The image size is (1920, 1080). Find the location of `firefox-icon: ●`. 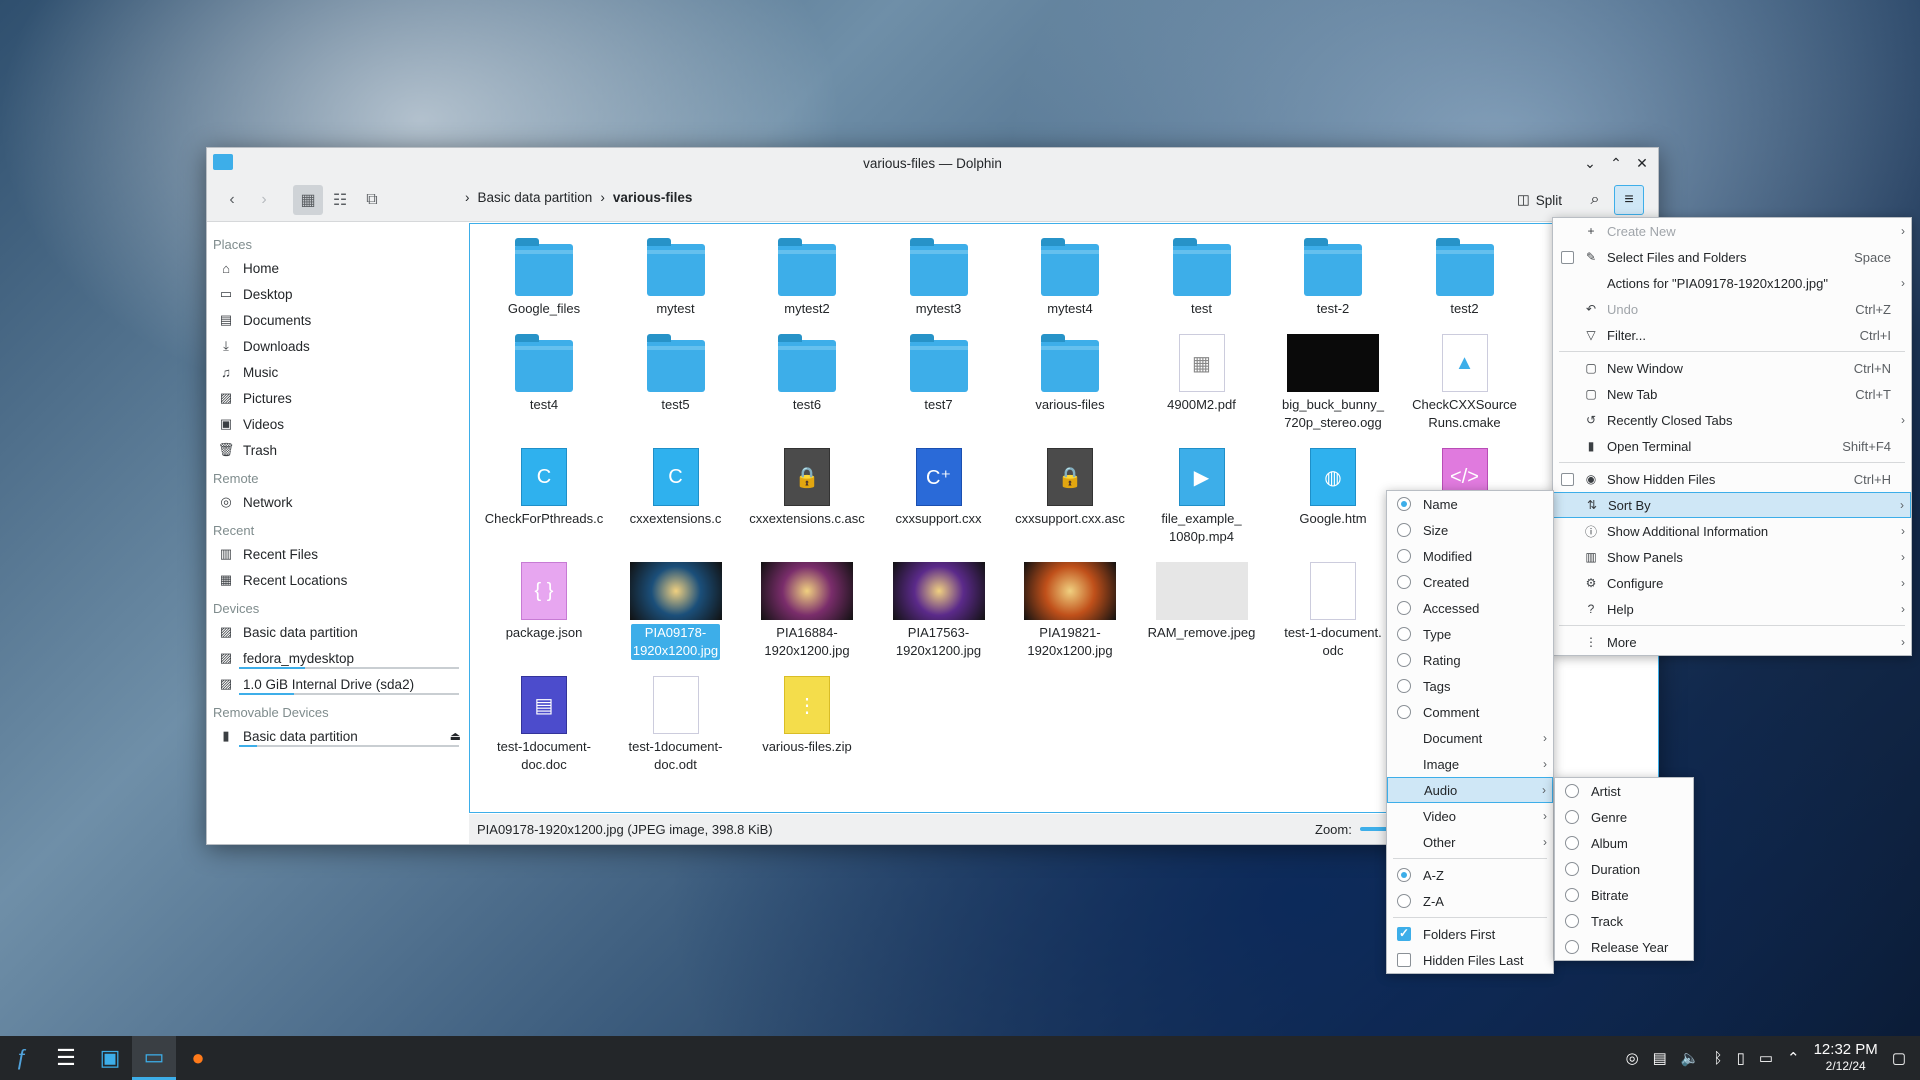

firefox-icon: ● is located at coordinates (198, 1058).